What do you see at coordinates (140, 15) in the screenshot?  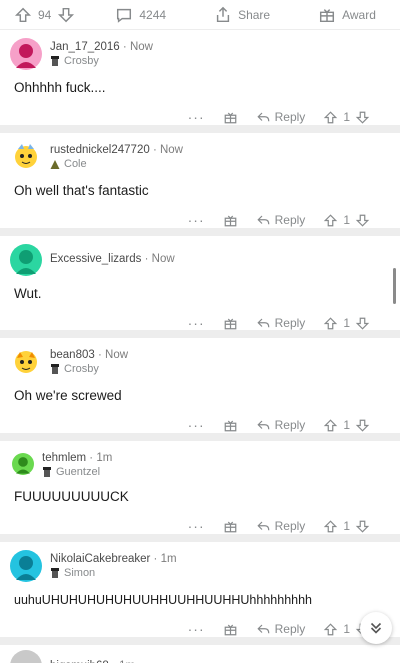 I see `post-comments-button: 4244` at bounding box center [140, 15].